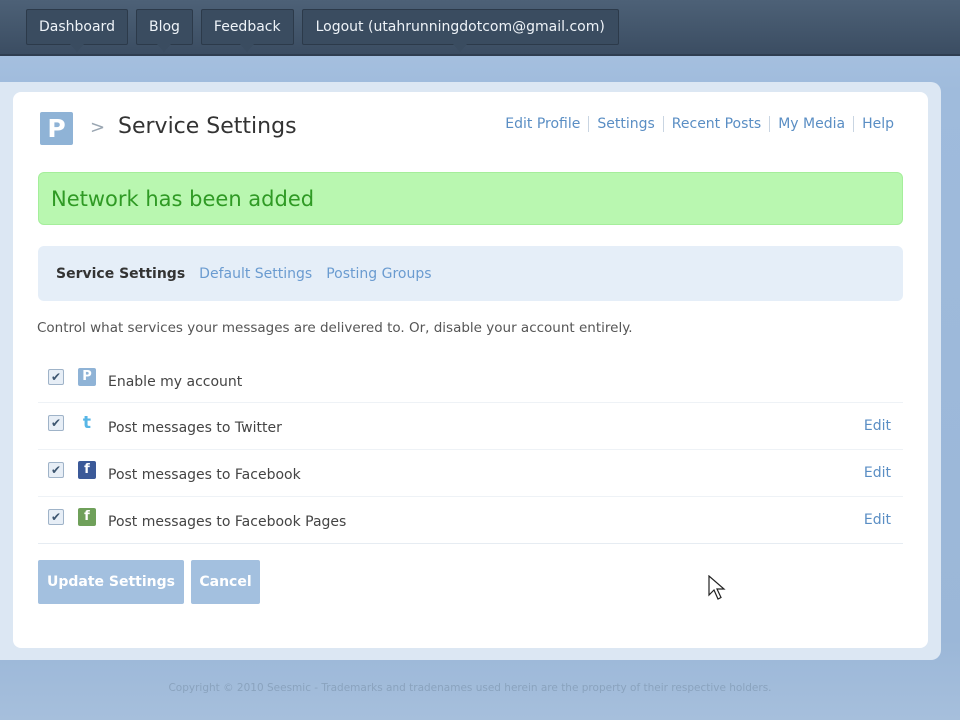  Describe the element at coordinates (56, 517) in the screenshot. I see `facebook-pages-checkbox: ✔` at that location.